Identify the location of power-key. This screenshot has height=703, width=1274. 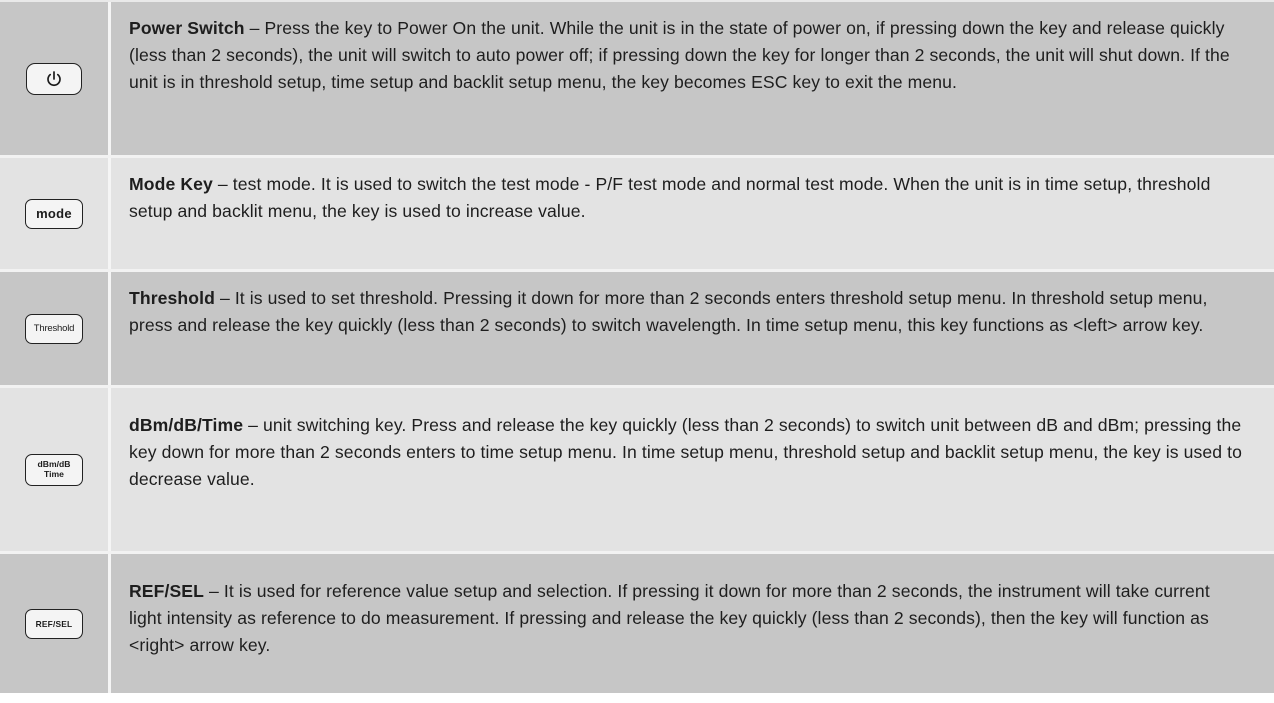
(54, 78).